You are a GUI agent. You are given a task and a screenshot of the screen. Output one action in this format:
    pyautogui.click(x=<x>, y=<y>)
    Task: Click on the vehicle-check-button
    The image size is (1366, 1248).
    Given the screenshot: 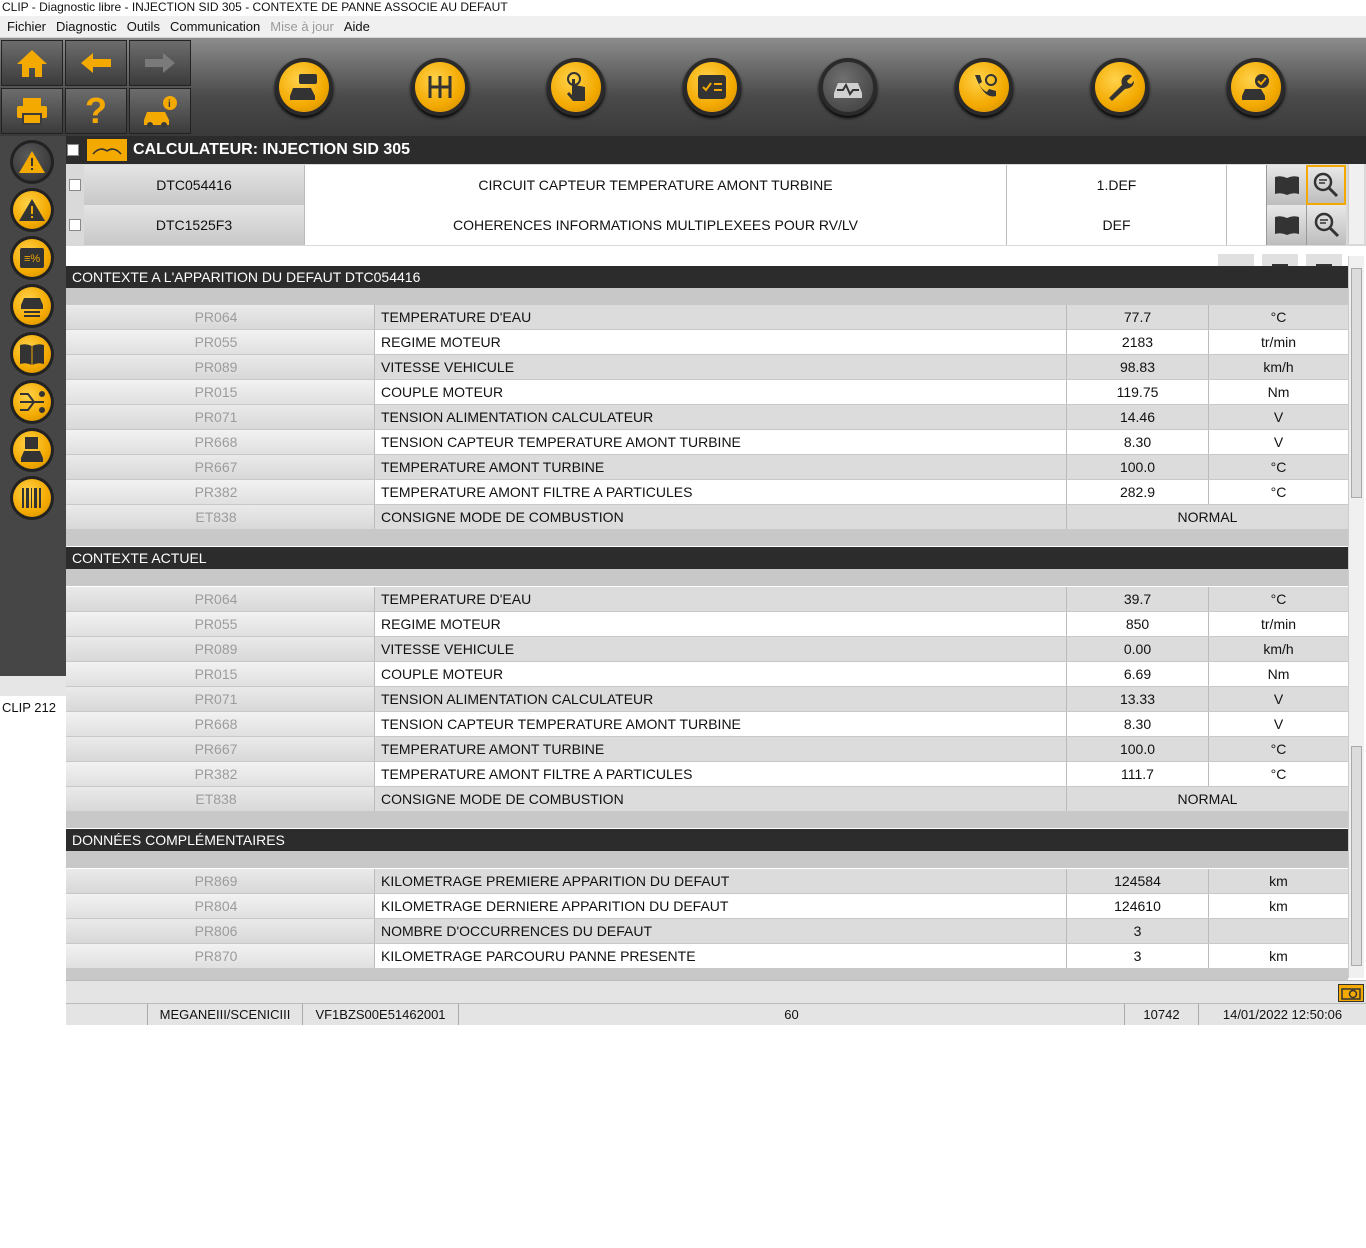 What is the action you would take?
    pyautogui.click(x=1256, y=87)
    